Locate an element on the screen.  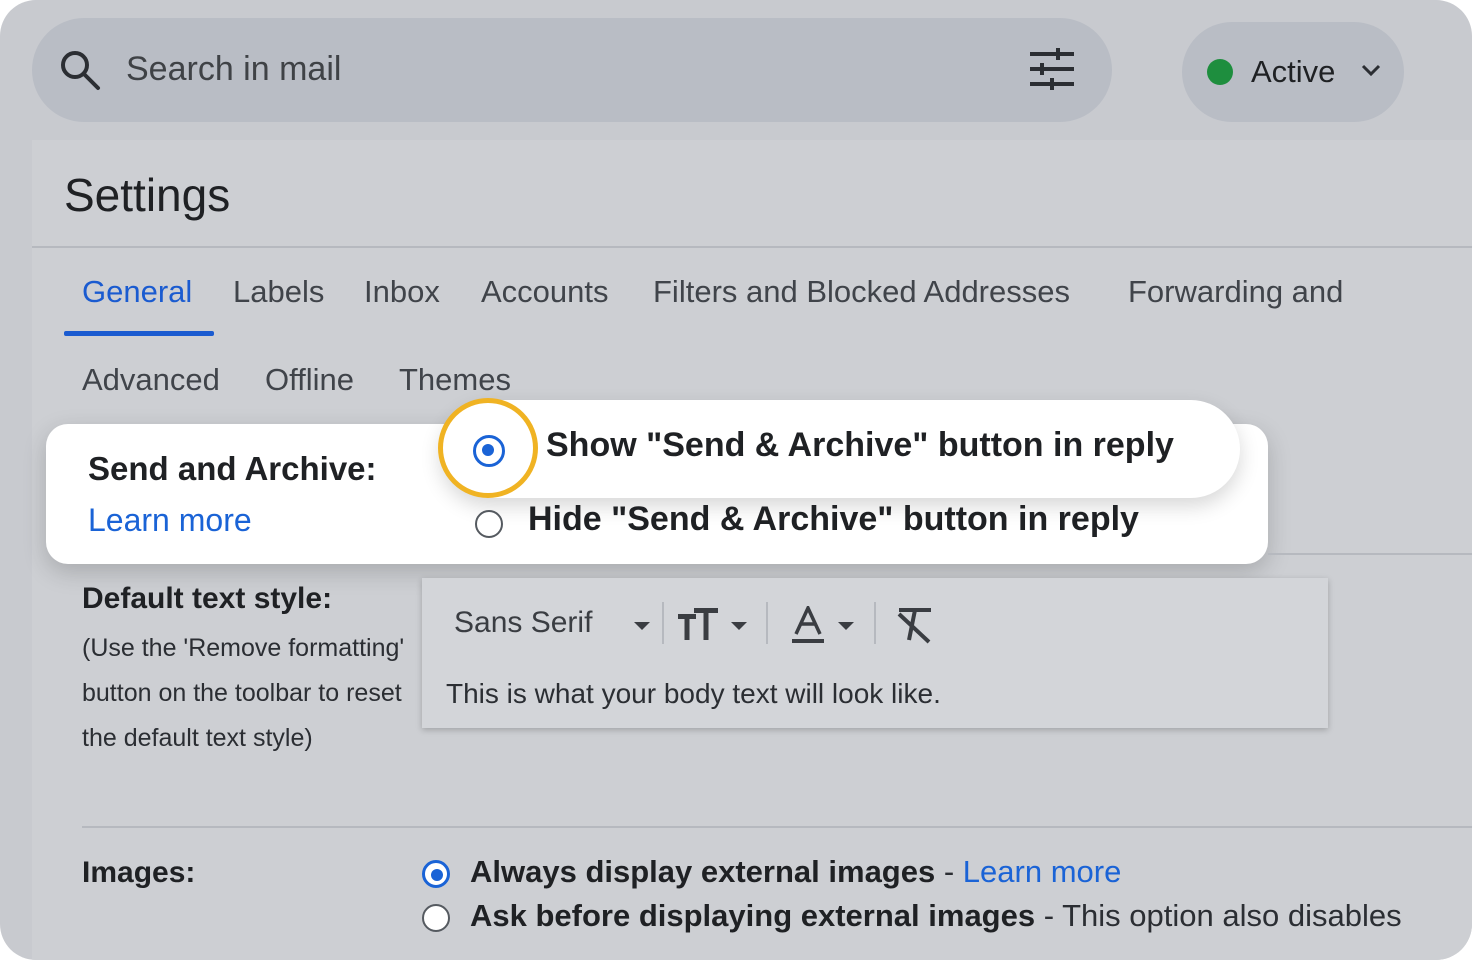
images-learn-more-link: Learn more is located at coordinates (1042, 871).